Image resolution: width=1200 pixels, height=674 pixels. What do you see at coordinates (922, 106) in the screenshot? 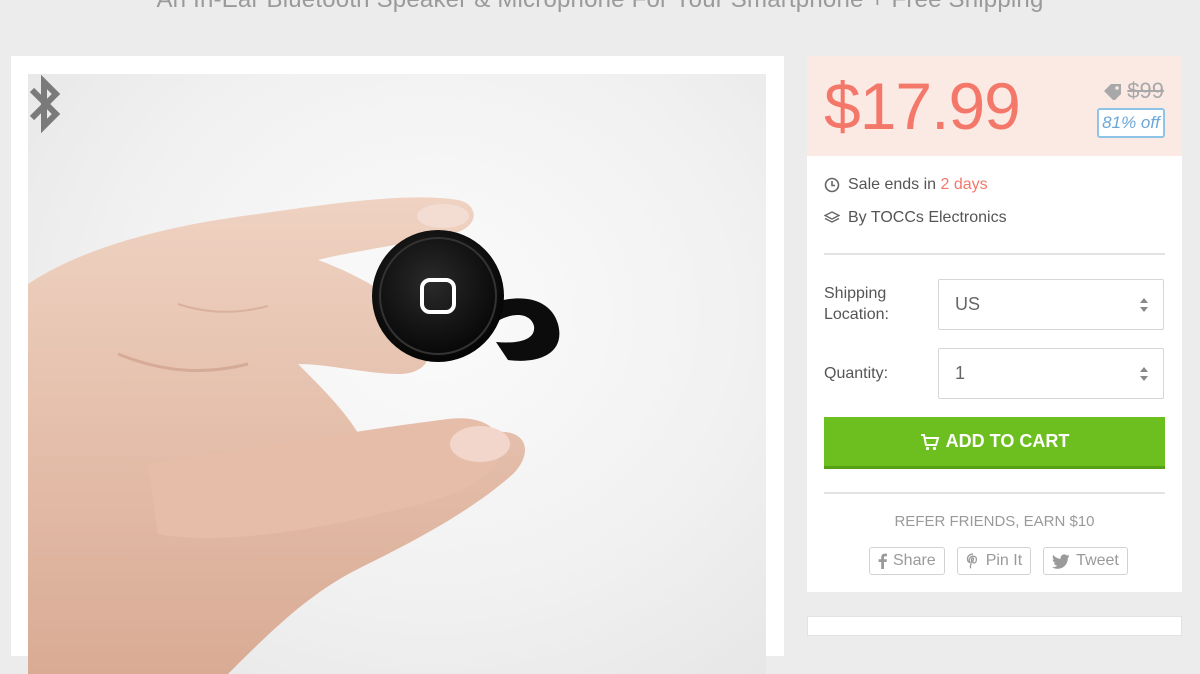
I see `sale-price: $17.99` at bounding box center [922, 106].